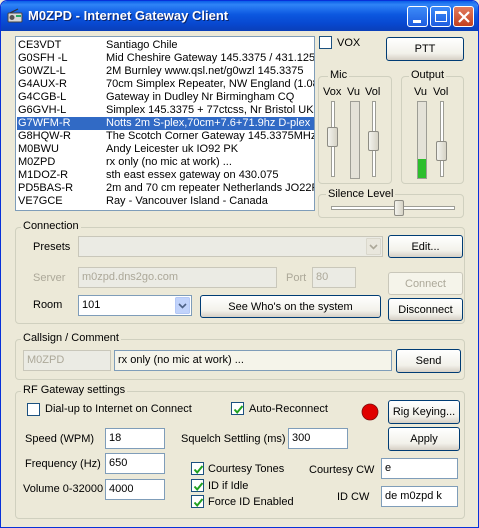 The width and height of the screenshot is (479, 528). I want to click on station-row: CE3VDT Santiago Chile, so click(165, 45).